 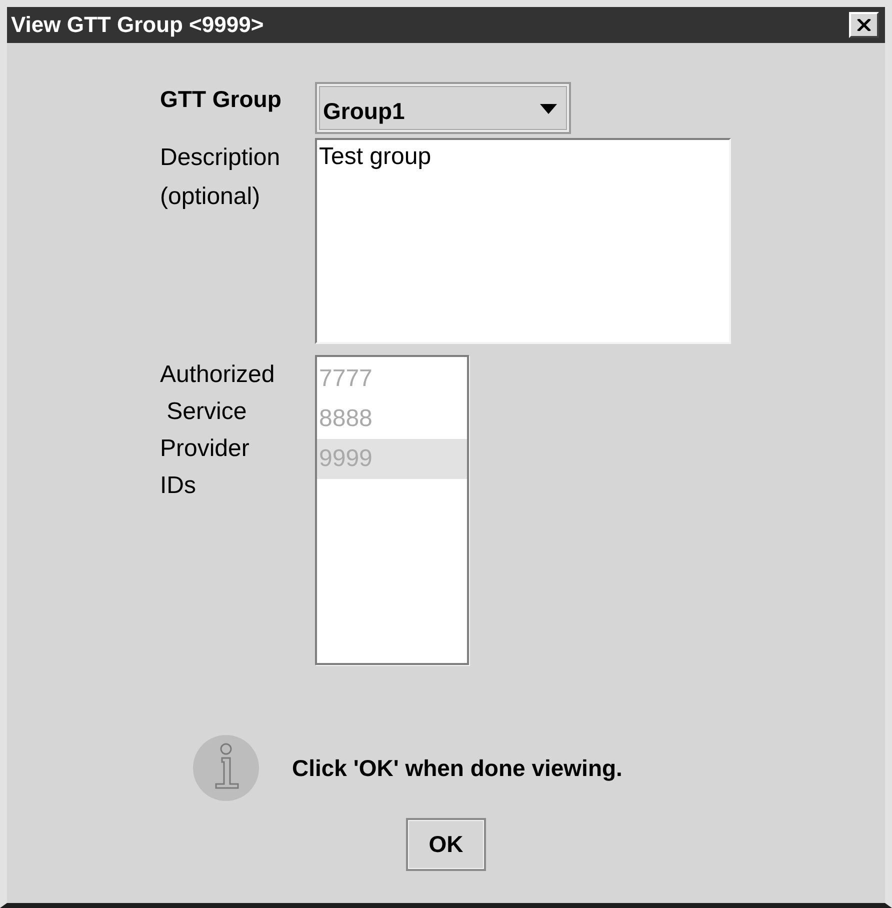 I want to click on info-icon, so click(x=226, y=768).